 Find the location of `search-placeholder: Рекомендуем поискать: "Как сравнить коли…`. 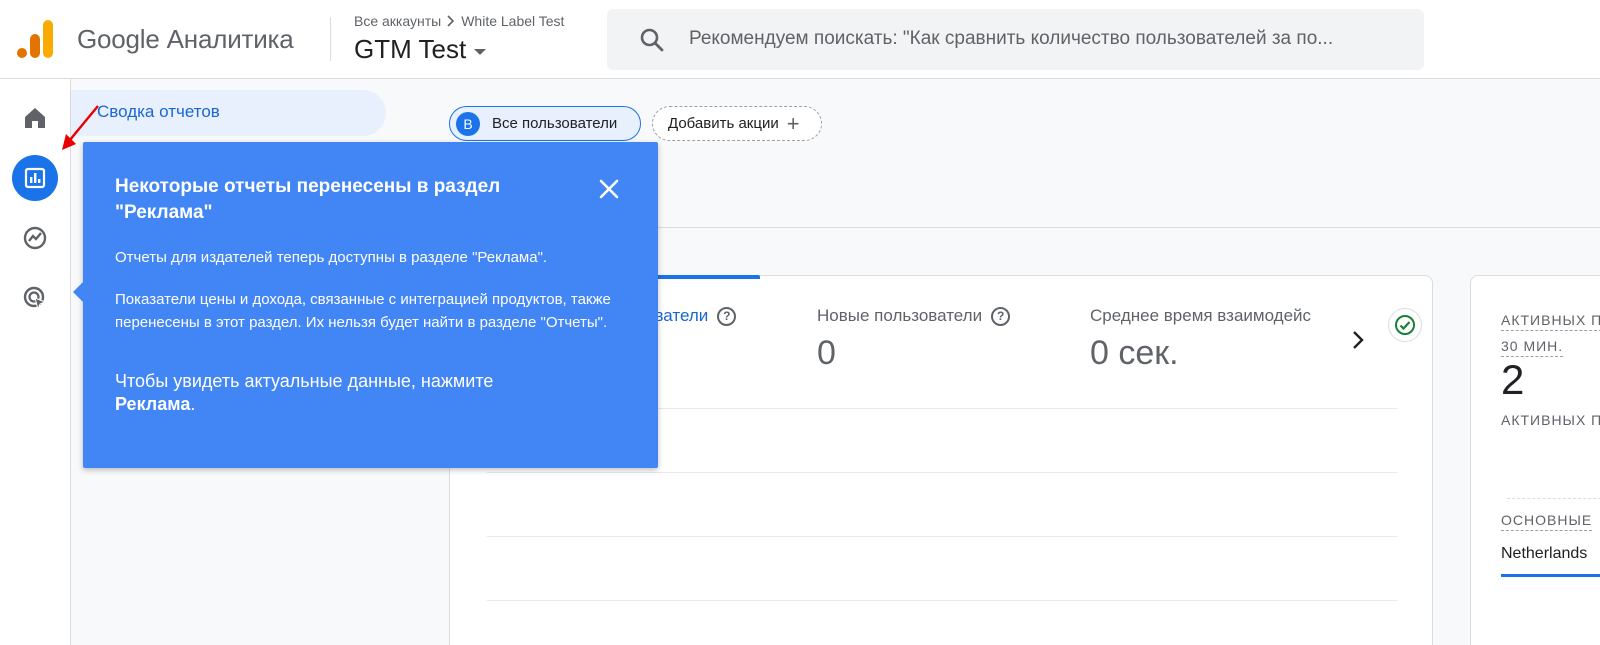

search-placeholder: Рекомендуем поискать: "Как сравнить коли… is located at coordinates (1050, 39).